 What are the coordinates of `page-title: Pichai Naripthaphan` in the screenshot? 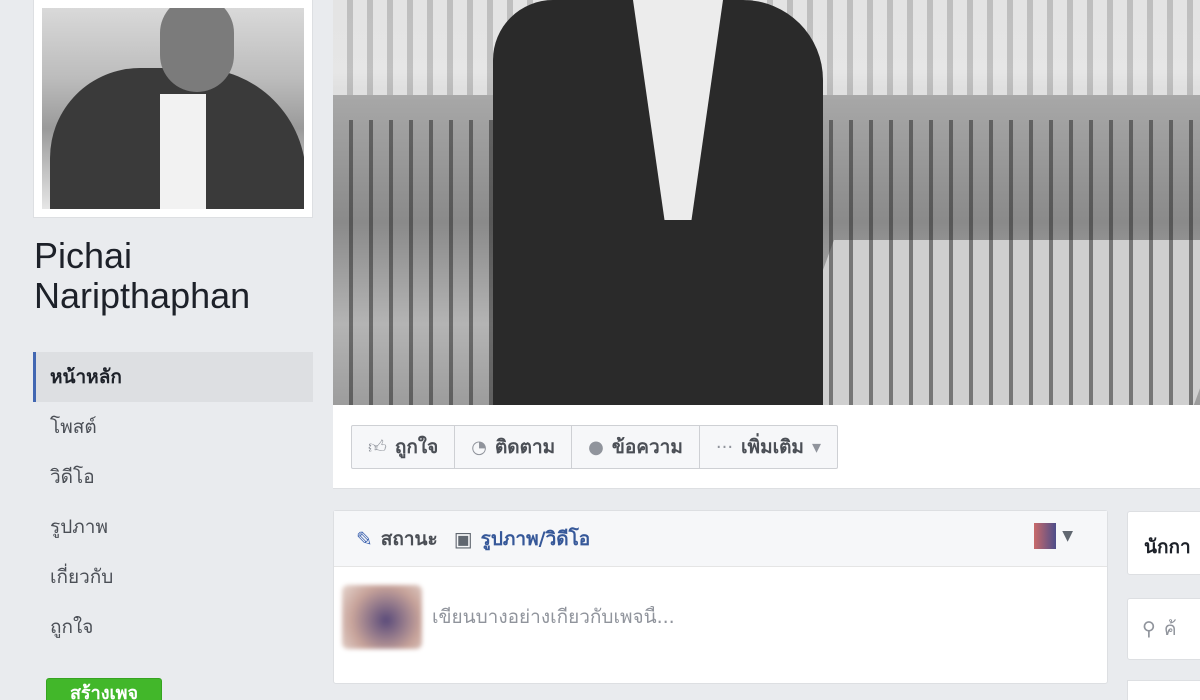 It's located at (179, 276).